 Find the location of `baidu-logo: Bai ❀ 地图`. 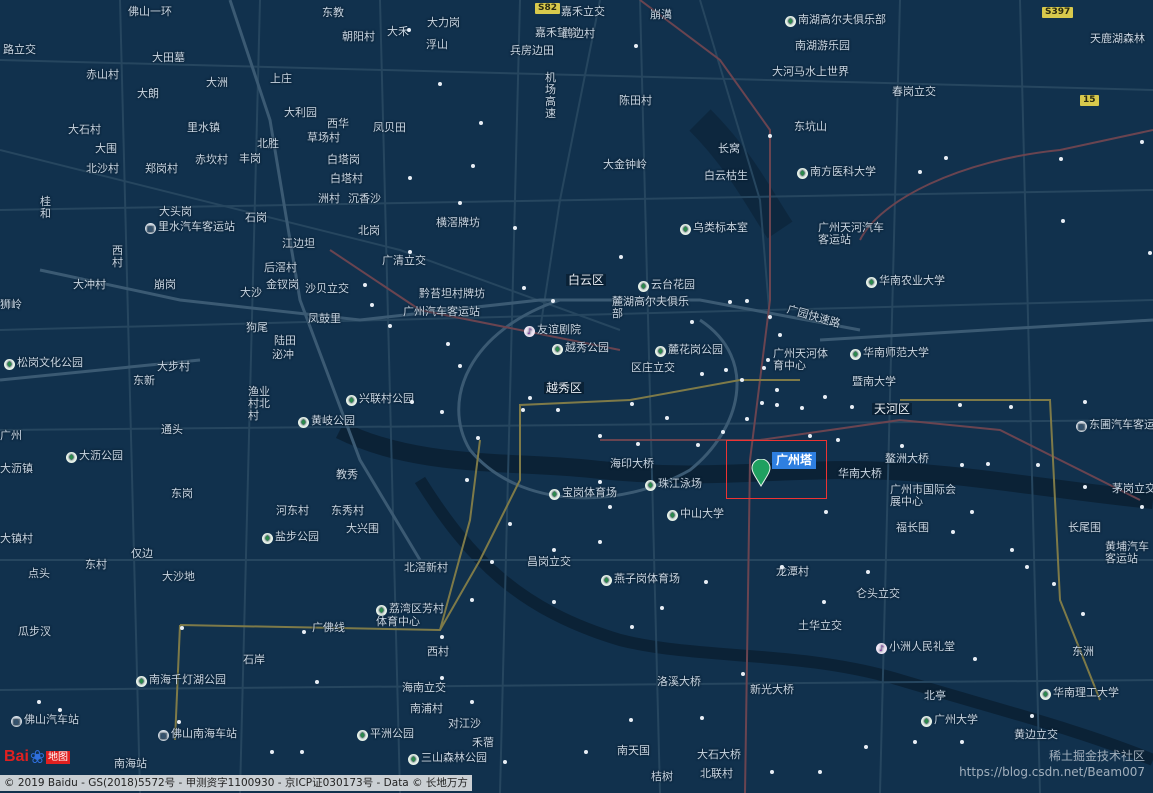

baidu-logo: Bai ❀ 地图 is located at coordinates (37, 757).